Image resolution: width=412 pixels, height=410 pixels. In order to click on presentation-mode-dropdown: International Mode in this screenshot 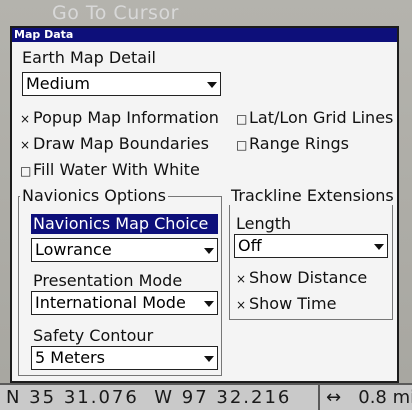, I will do `click(124, 303)`.